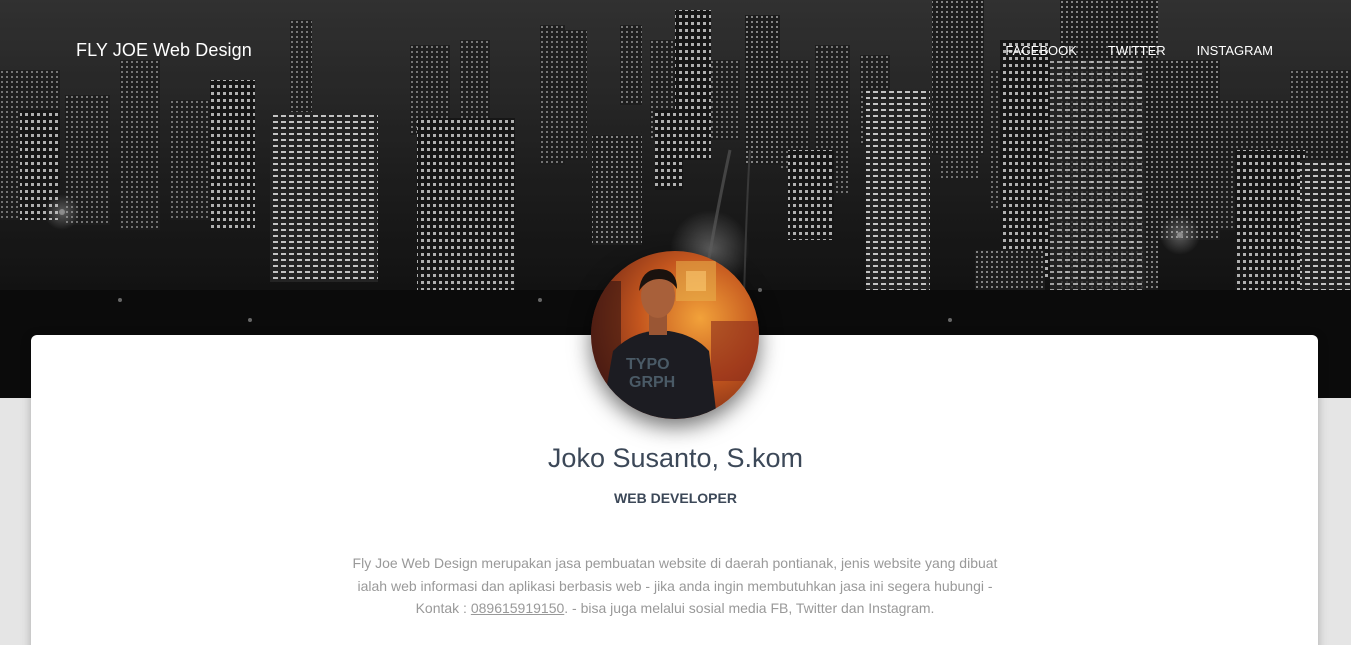  I want to click on nav-link-twitter: TWITTER, so click(1137, 50).